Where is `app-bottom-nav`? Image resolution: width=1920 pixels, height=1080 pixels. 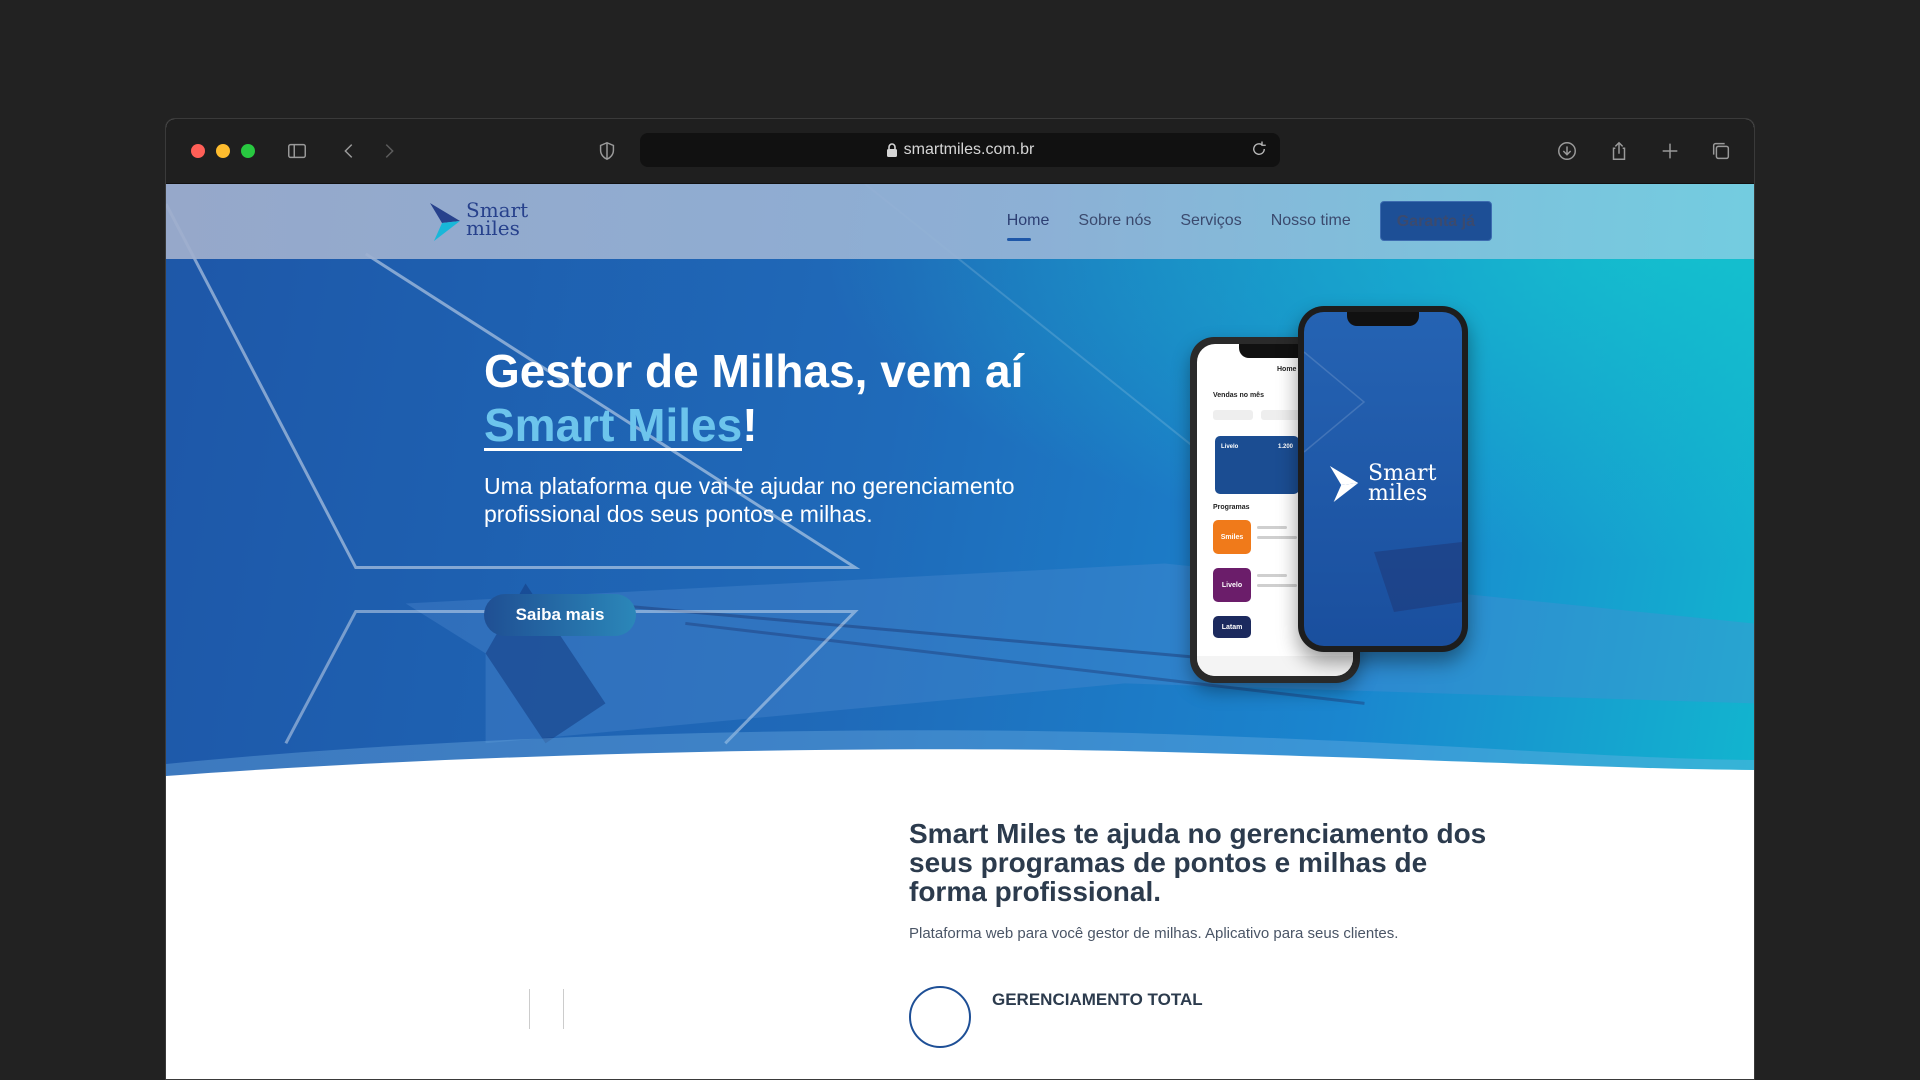
app-bottom-nav is located at coordinates (1275, 666).